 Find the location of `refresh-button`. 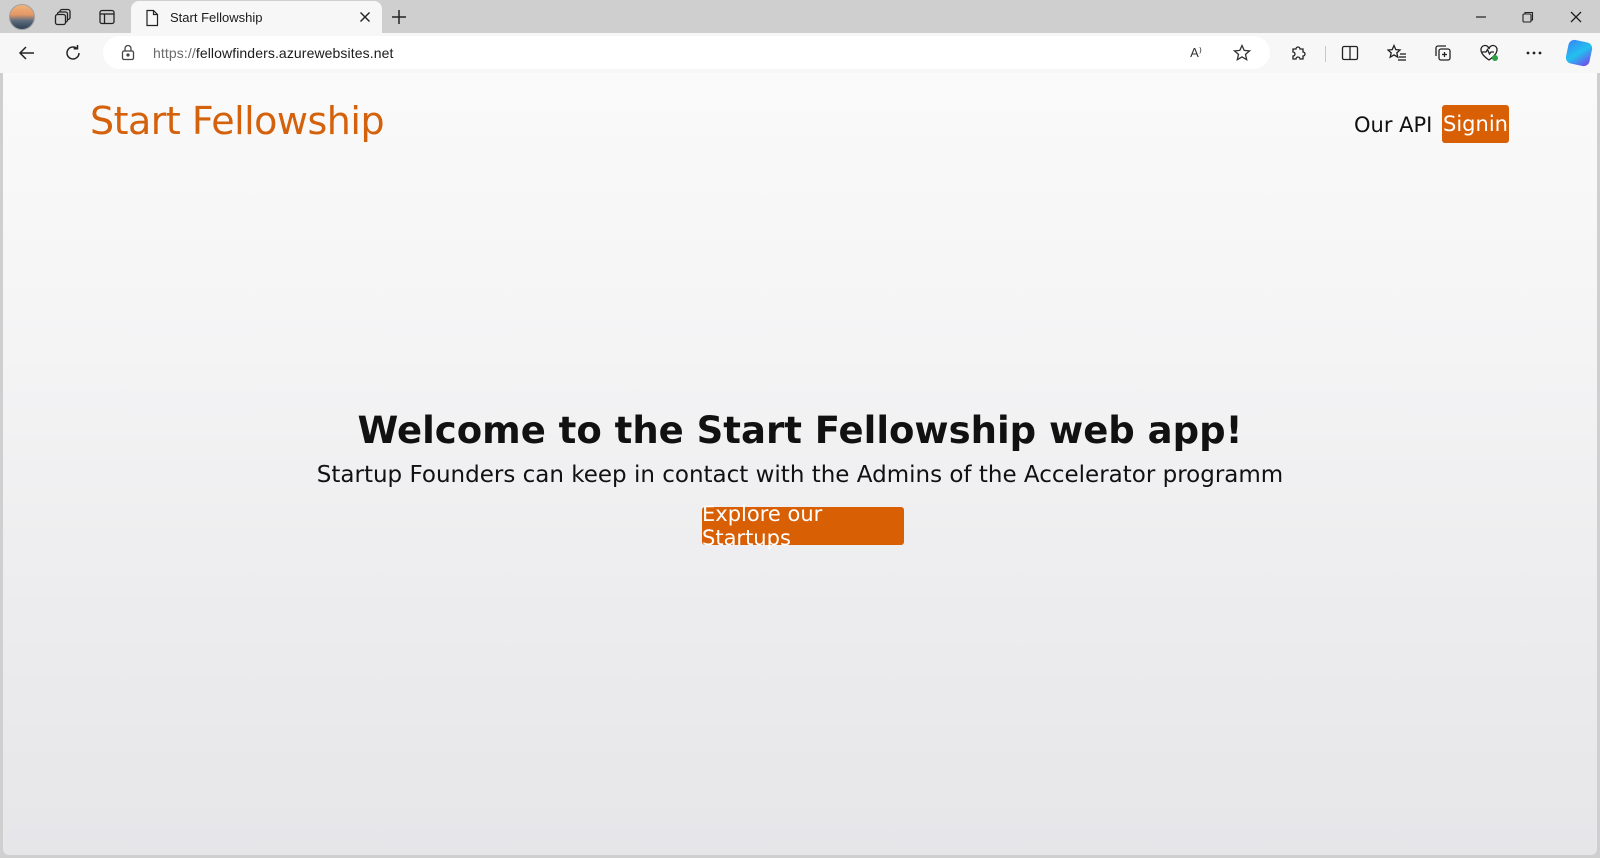

refresh-button is located at coordinates (73, 53).